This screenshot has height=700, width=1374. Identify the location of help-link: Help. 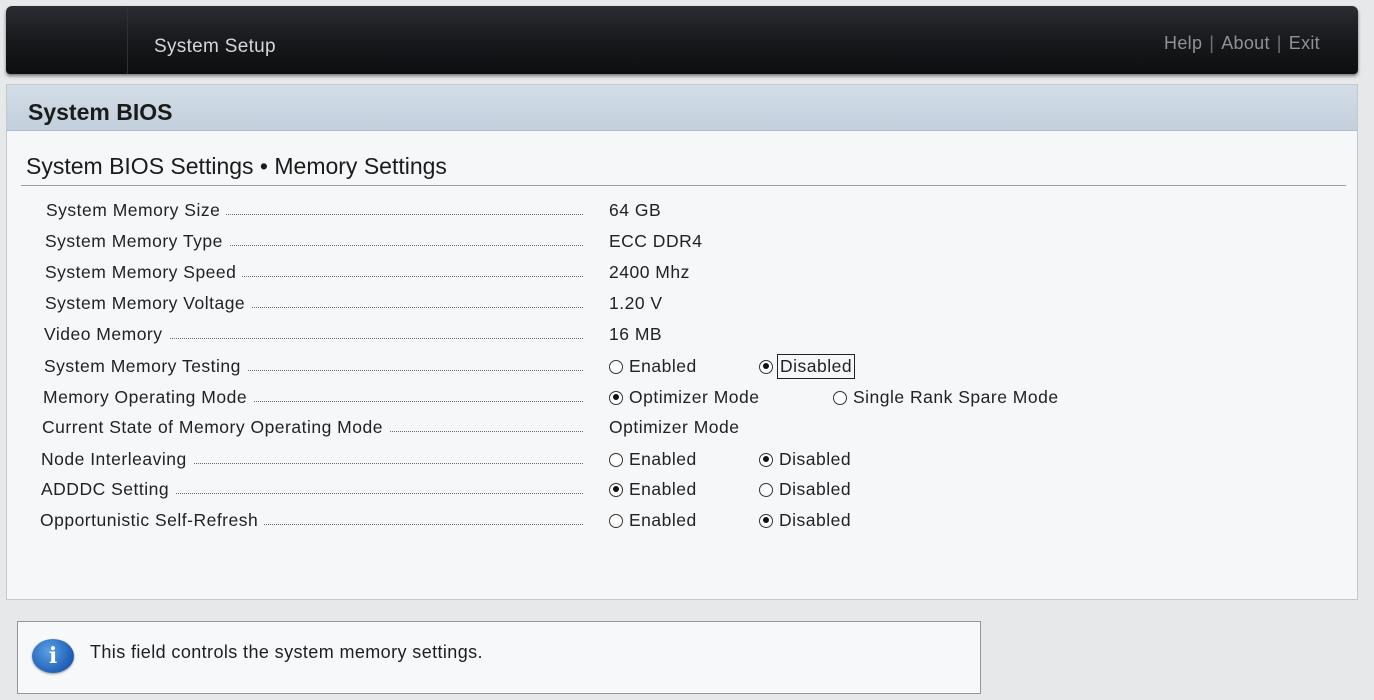
(1183, 43).